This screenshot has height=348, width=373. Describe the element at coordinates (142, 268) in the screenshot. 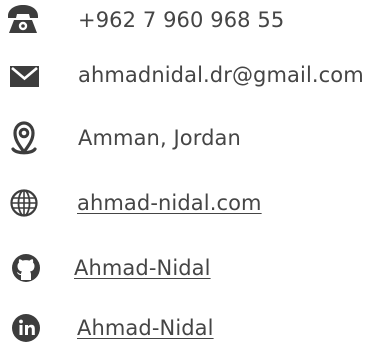

I see `github-link: Ahmad-Nidal` at that location.